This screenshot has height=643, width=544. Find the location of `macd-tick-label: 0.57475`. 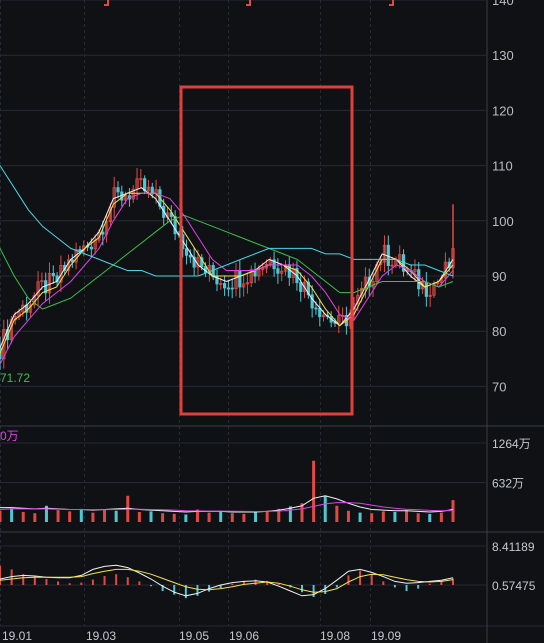

macd-tick-label: 0.57475 is located at coordinates (514, 586).